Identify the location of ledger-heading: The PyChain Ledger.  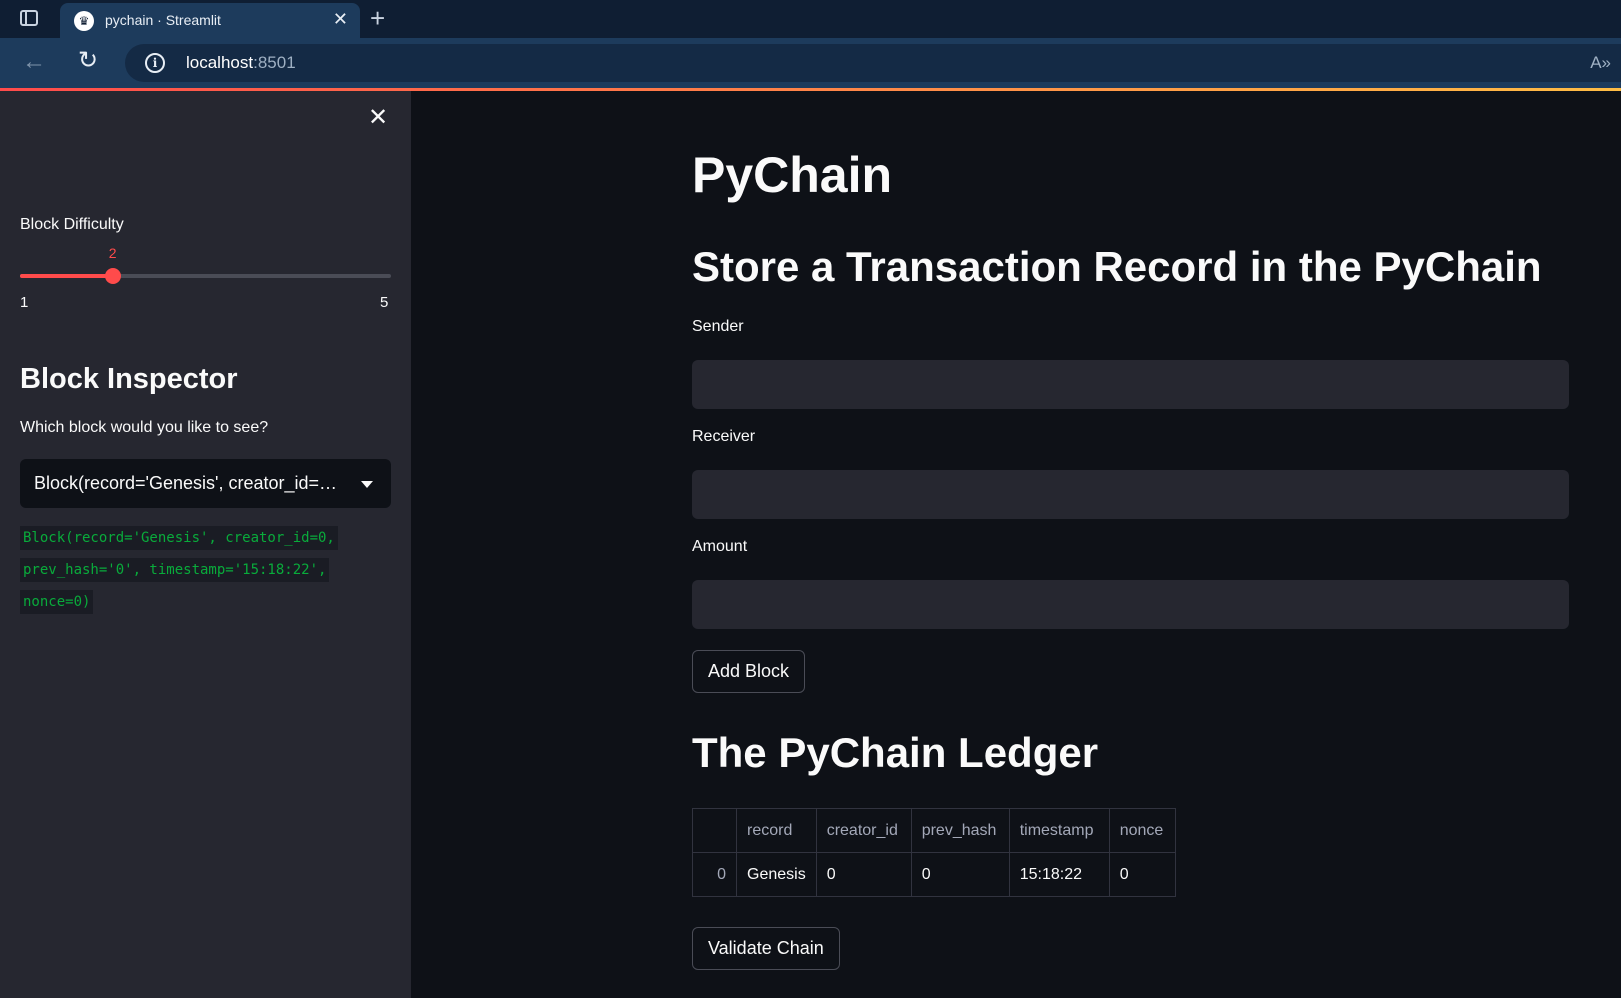
(895, 752).